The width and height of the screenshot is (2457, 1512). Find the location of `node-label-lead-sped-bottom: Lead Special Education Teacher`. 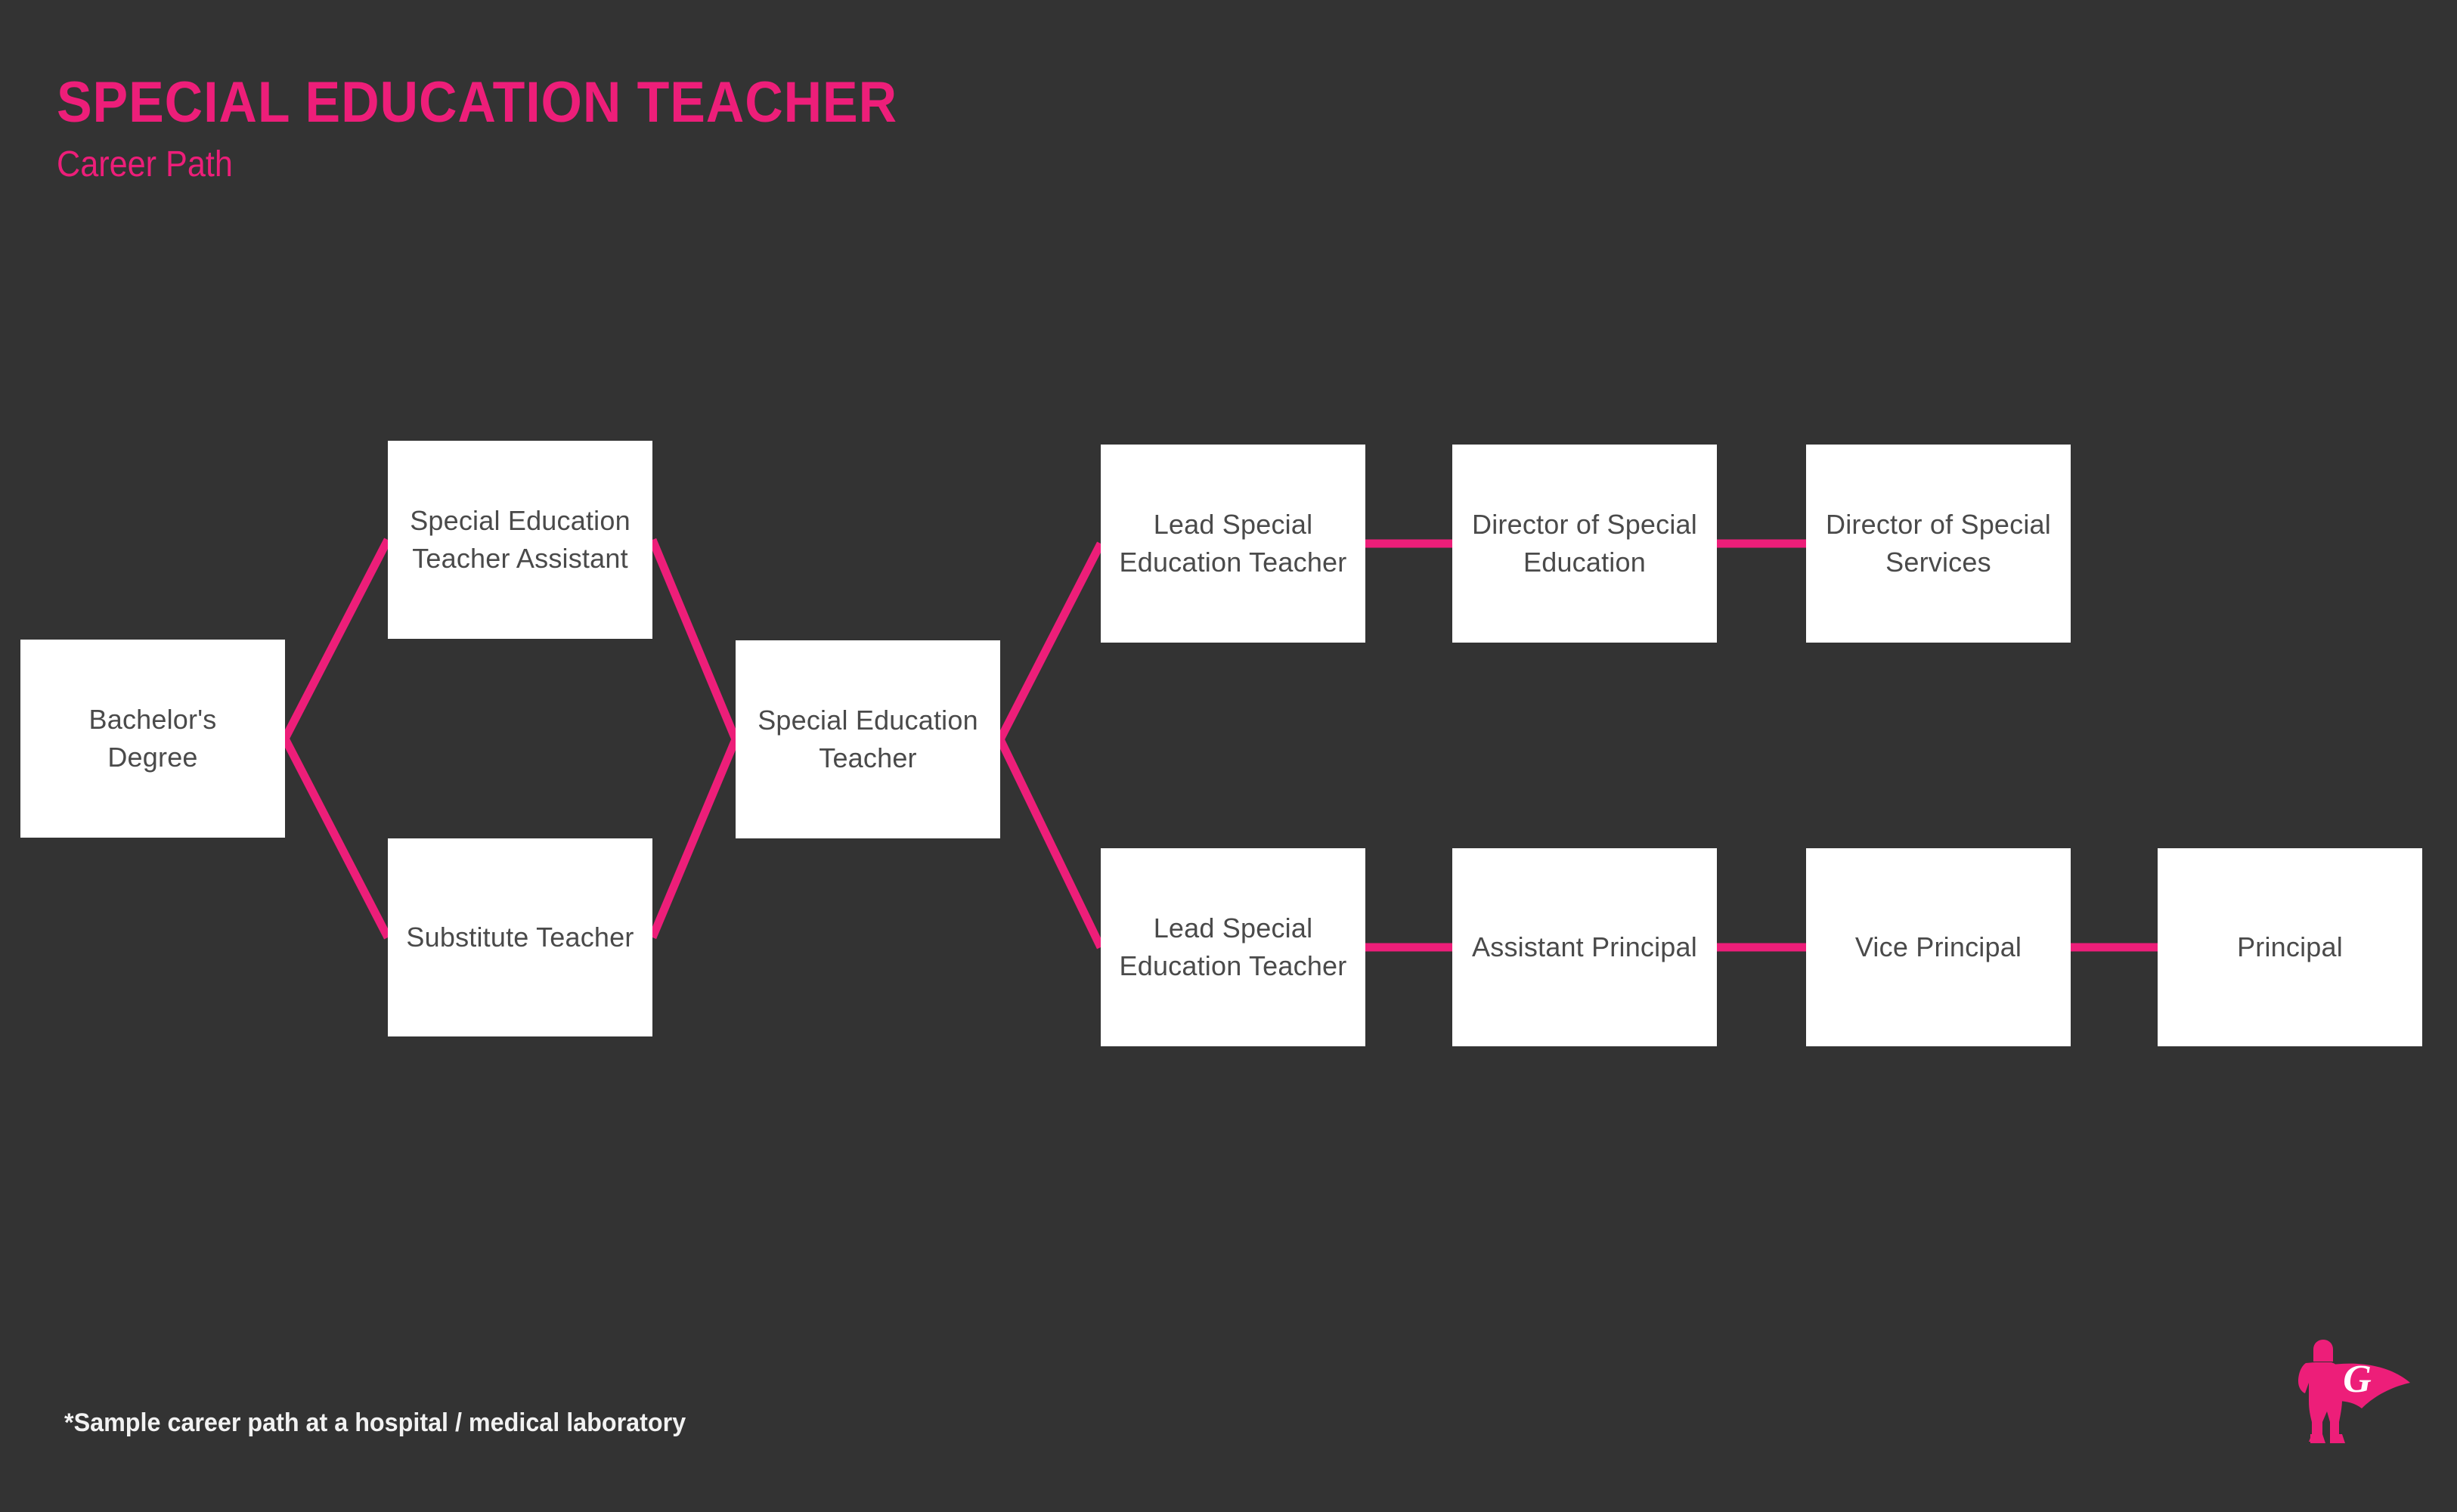

node-label-lead-sped-bottom: Lead Special Education Teacher is located at coordinates (1233, 946).